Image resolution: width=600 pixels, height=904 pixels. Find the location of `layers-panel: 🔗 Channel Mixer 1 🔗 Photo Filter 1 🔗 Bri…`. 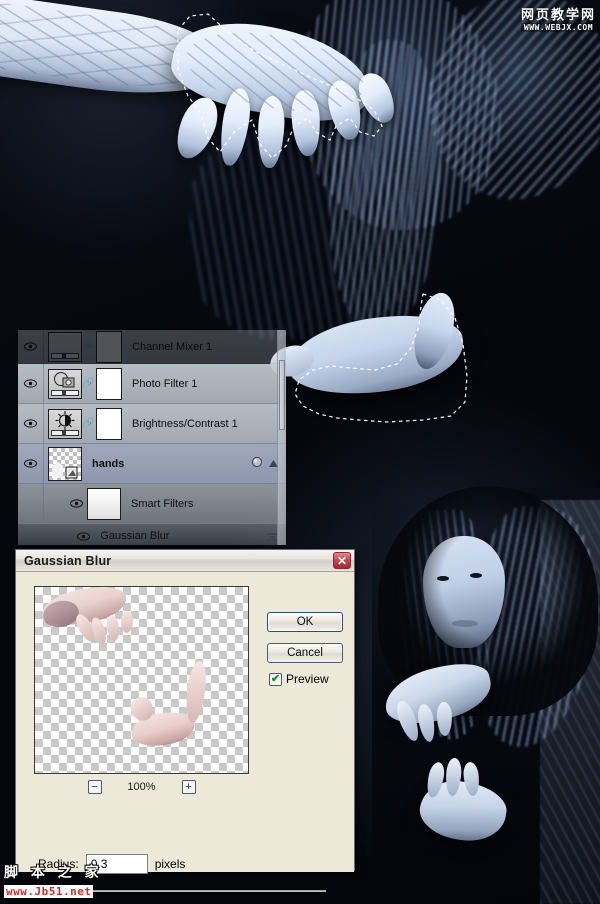

layers-panel: 🔗 Channel Mixer 1 🔗 Photo Filter 1 🔗 Bri… is located at coordinates (152, 437).